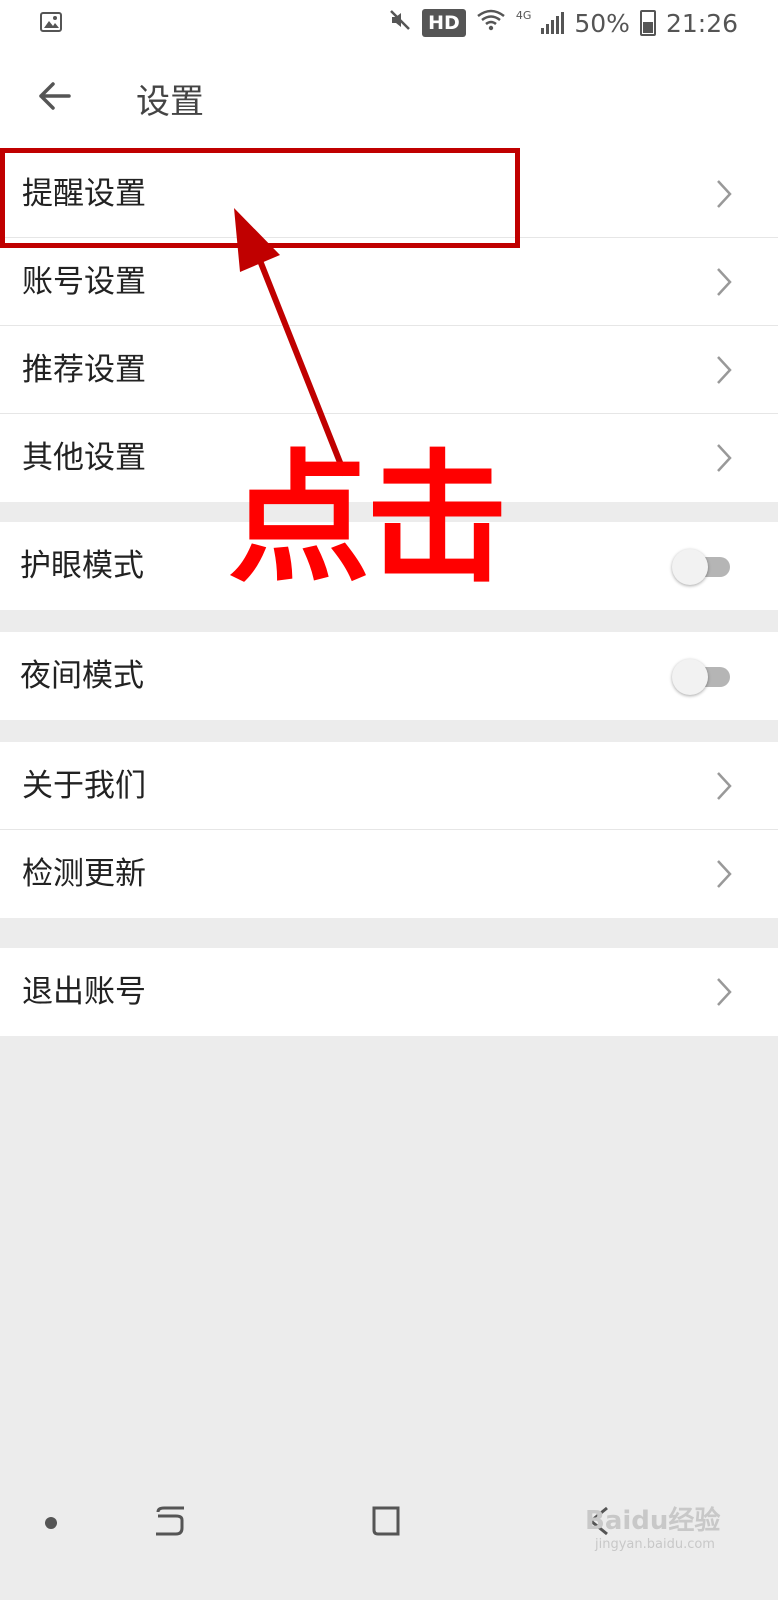 The height and width of the screenshot is (1600, 778). I want to click on page-title: 设置, so click(170, 102).